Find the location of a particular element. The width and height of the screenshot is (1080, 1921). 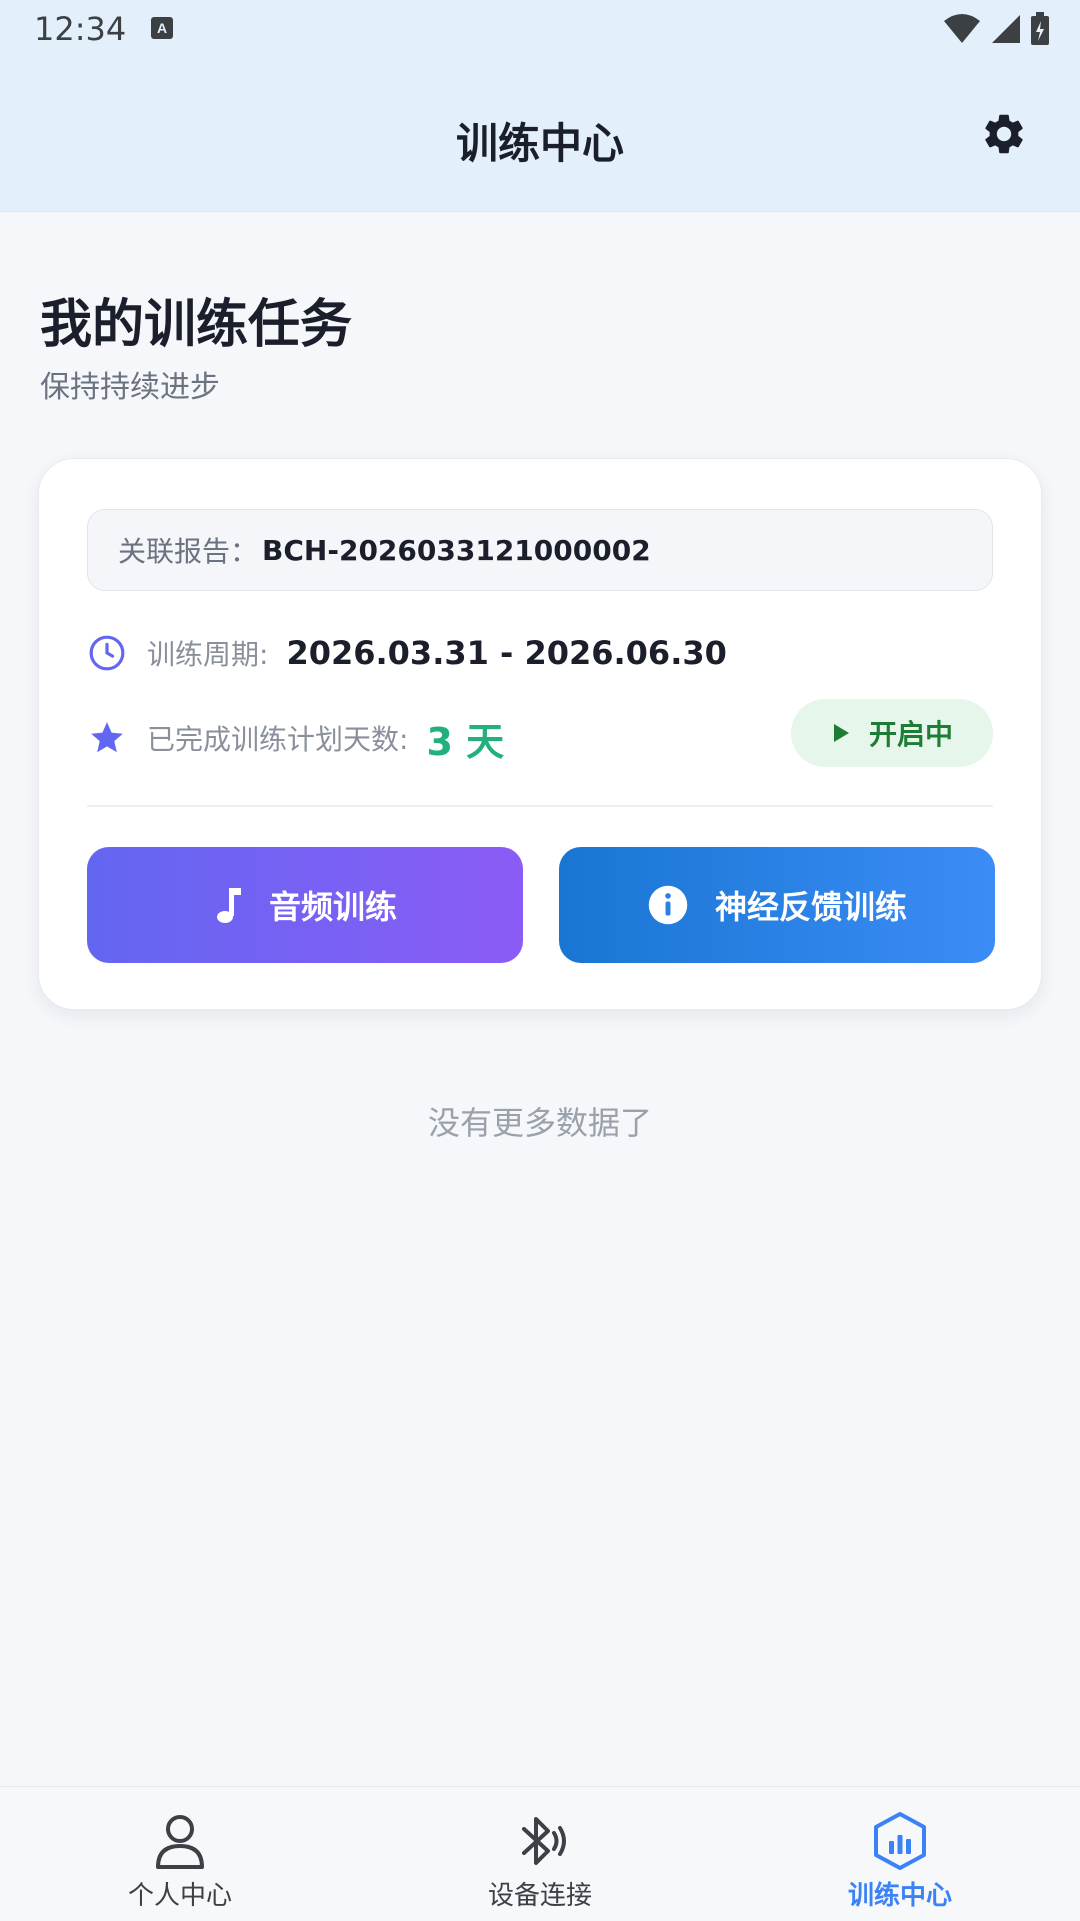

status-label: 开启中 is located at coordinates (910, 734).